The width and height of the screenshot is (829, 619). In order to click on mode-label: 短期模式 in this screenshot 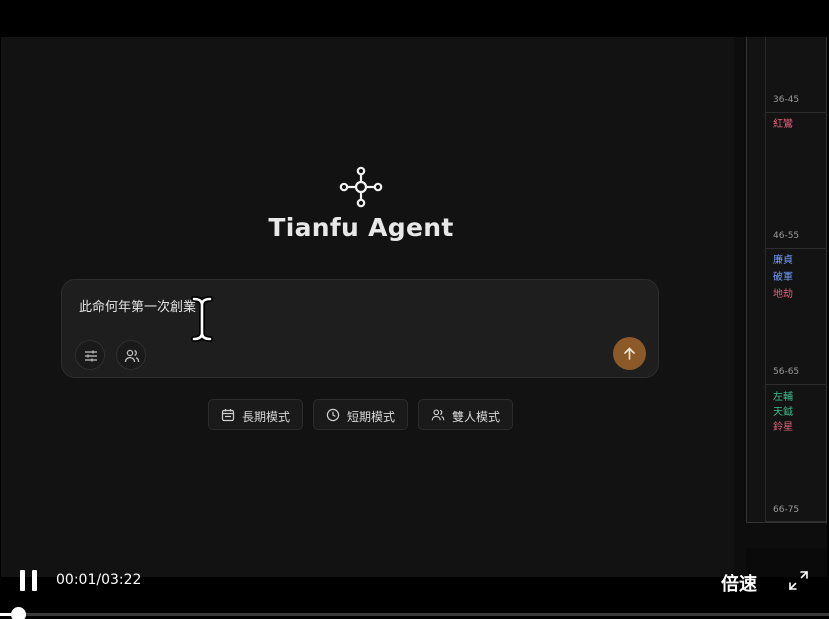, I will do `click(371, 417)`.